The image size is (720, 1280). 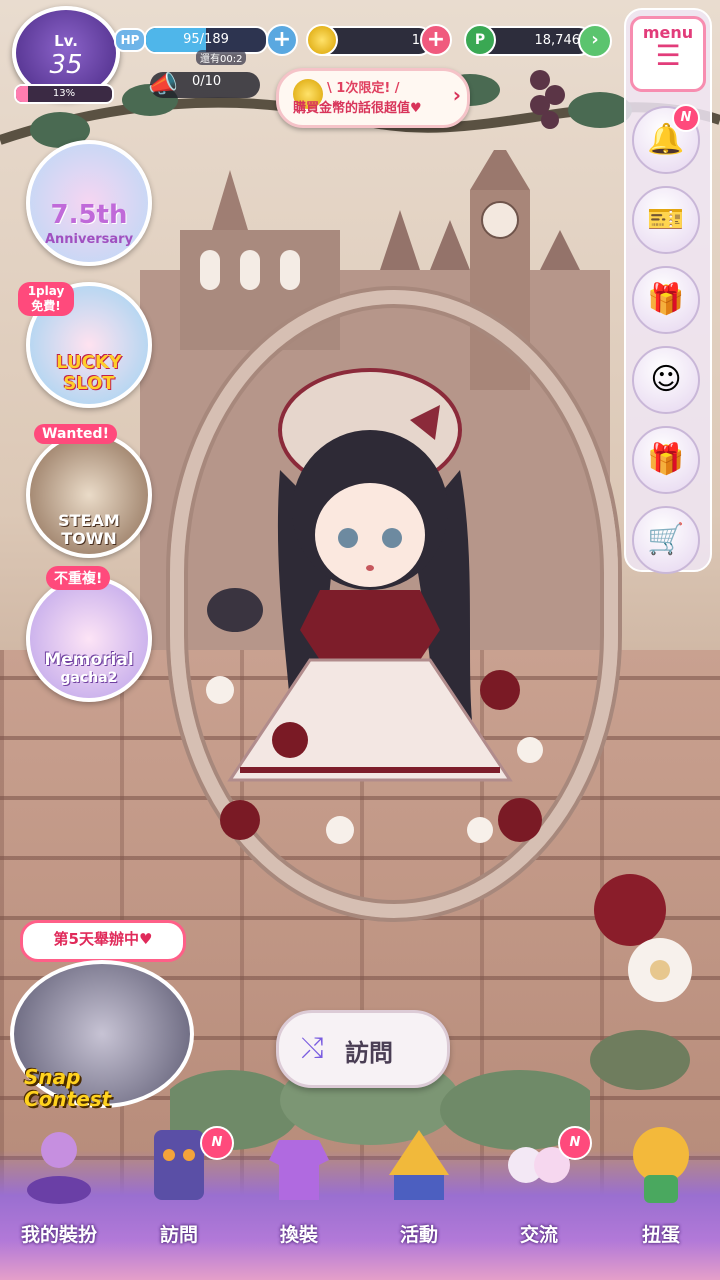 What do you see at coordinates (52, 1077) in the screenshot?
I see `snap-title-line1: Snap` at bounding box center [52, 1077].